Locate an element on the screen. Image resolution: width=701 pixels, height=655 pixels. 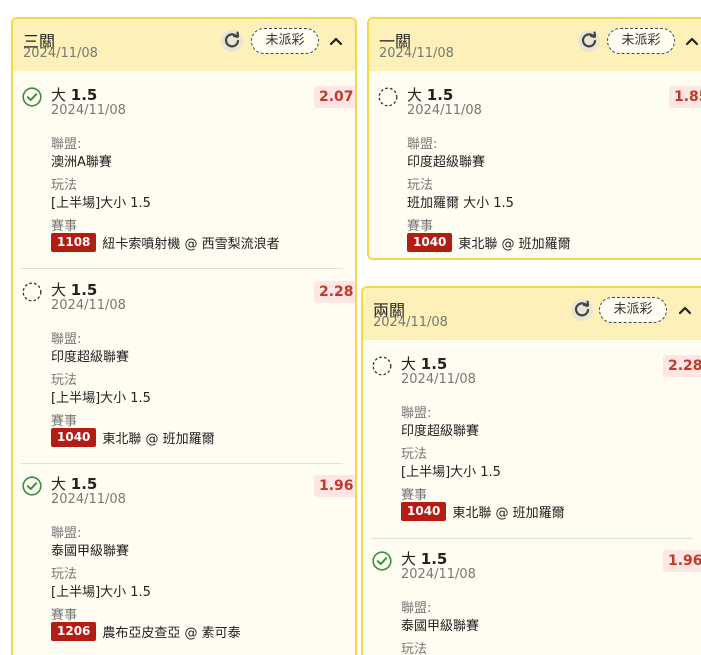
odds-badge: 2.07 is located at coordinates (334, 97).